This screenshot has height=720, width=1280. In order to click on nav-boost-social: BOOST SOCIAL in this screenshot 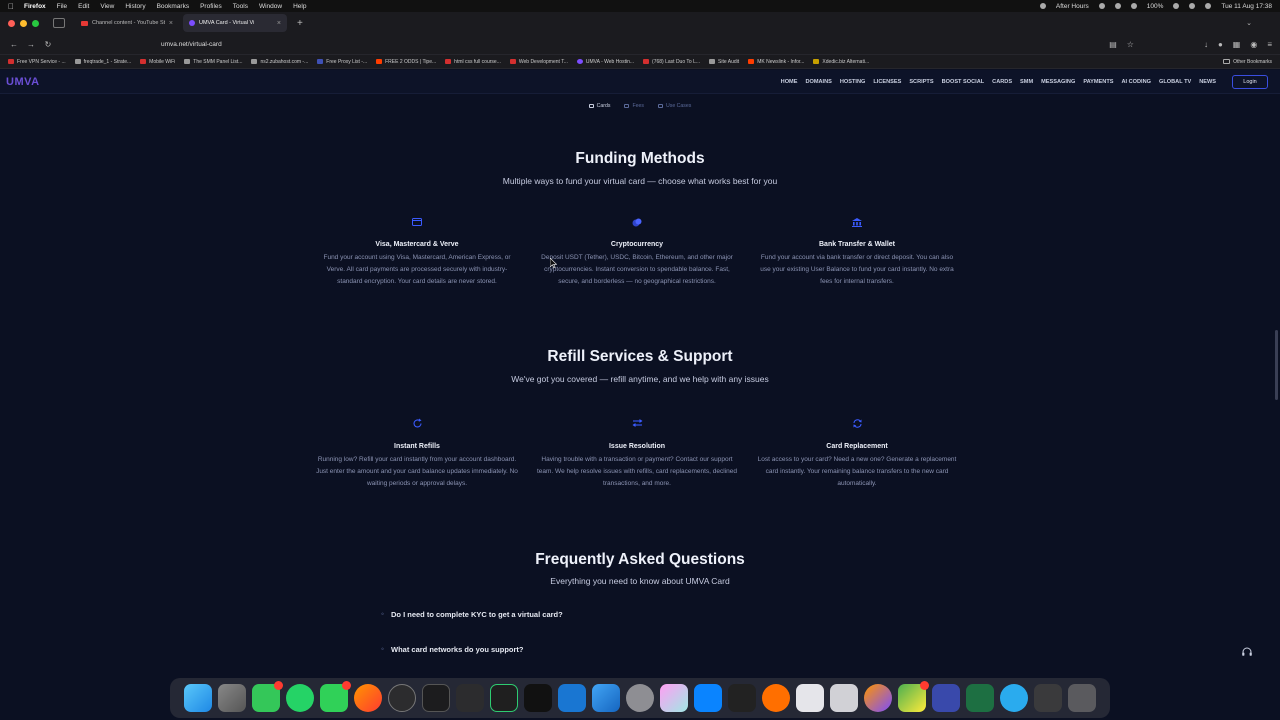, I will do `click(963, 82)`.